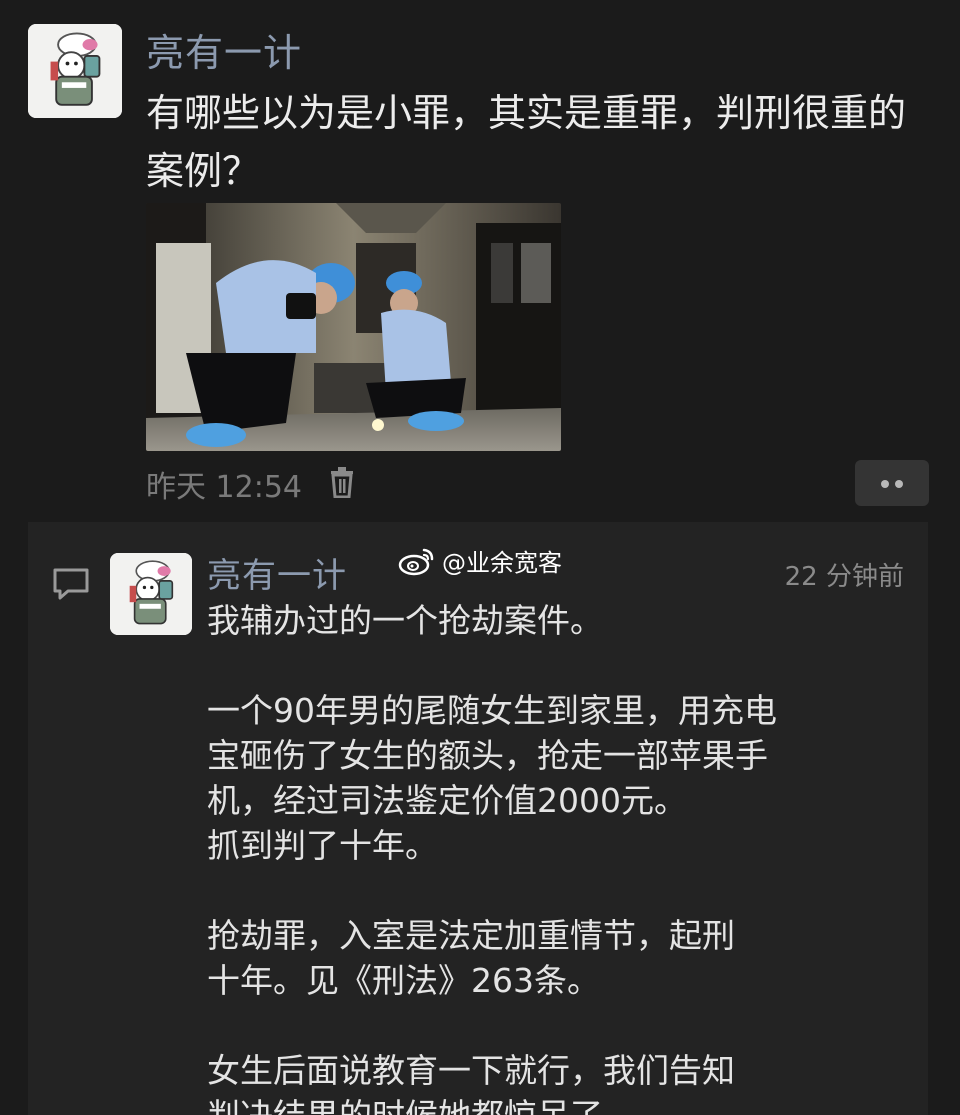 The height and width of the screenshot is (1115, 960). What do you see at coordinates (405, 620) in the screenshot?
I see `comment-paragraph: 我辅办过的一个抢劫案件。` at bounding box center [405, 620].